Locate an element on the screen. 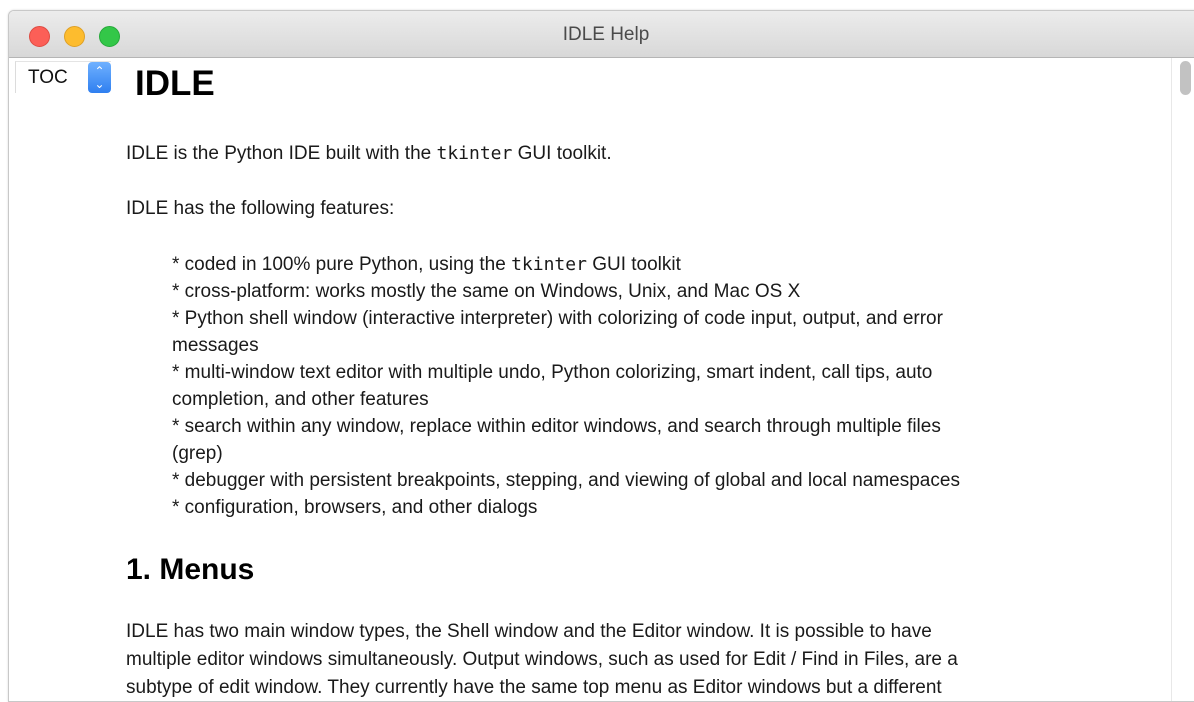 The height and width of the screenshot is (702, 1194). feature-line: completion, and other features is located at coordinates (300, 399).